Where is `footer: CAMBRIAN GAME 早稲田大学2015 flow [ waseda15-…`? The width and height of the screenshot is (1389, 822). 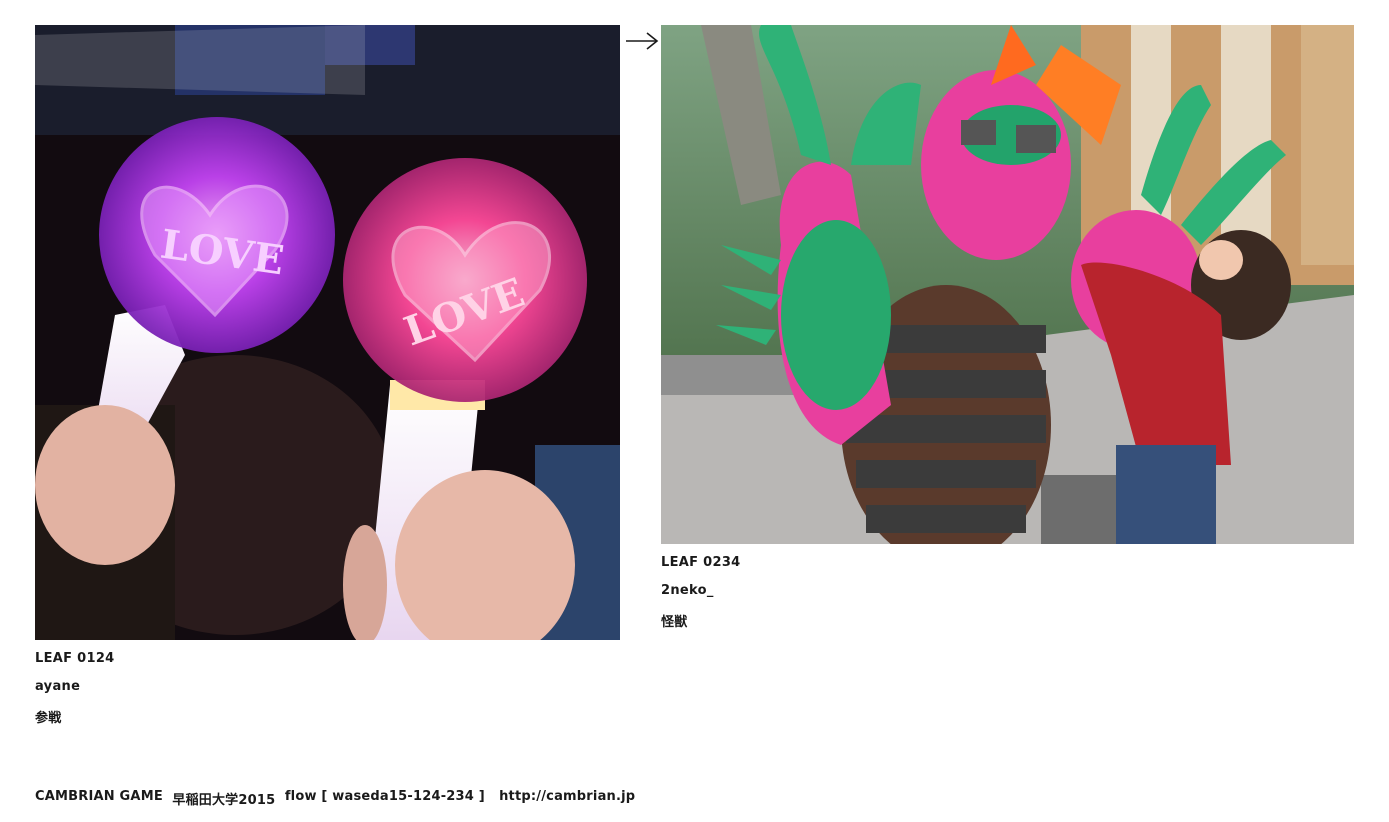
footer: CAMBRIAN GAME 早稲田大学2015 flow [ waseda15-… is located at coordinates (335, 798).